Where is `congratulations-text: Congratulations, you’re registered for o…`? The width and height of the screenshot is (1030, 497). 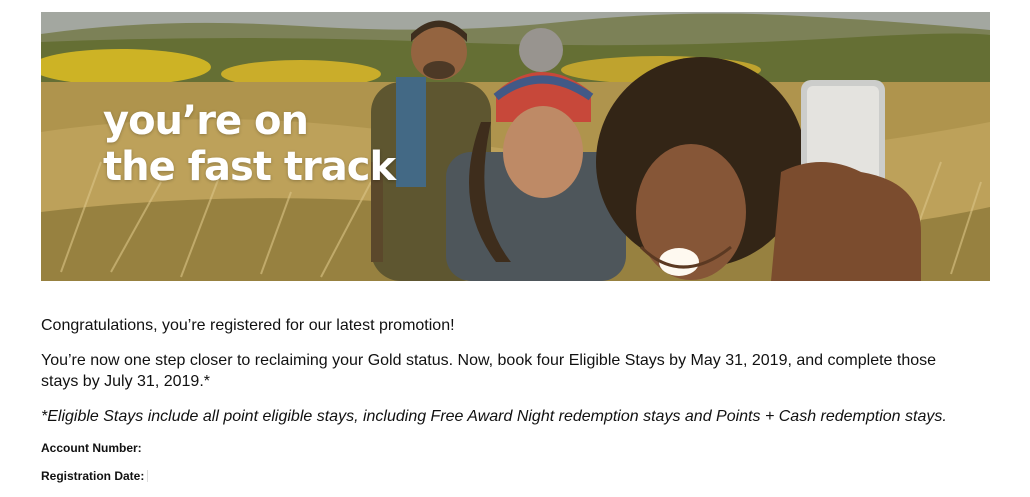 congratulations-text: Congratulations, you’re registered for o… is located at coordinates (248, 325).